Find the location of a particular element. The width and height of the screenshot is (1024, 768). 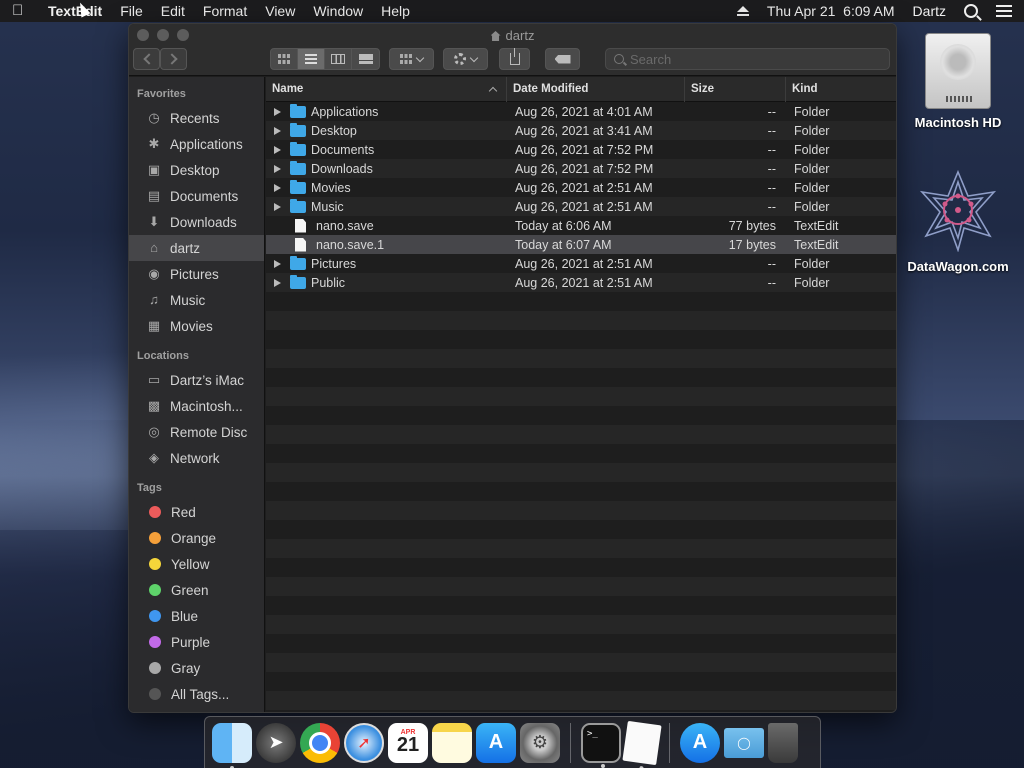

dock-app-store: A is located at coordinates (496, 742).